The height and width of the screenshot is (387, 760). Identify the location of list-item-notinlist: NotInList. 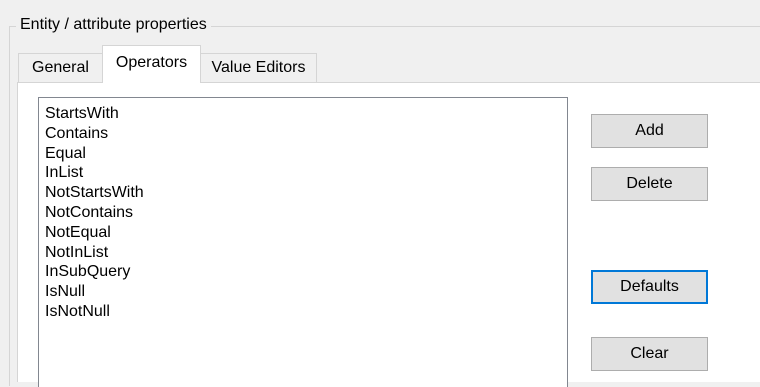
(306, 253).